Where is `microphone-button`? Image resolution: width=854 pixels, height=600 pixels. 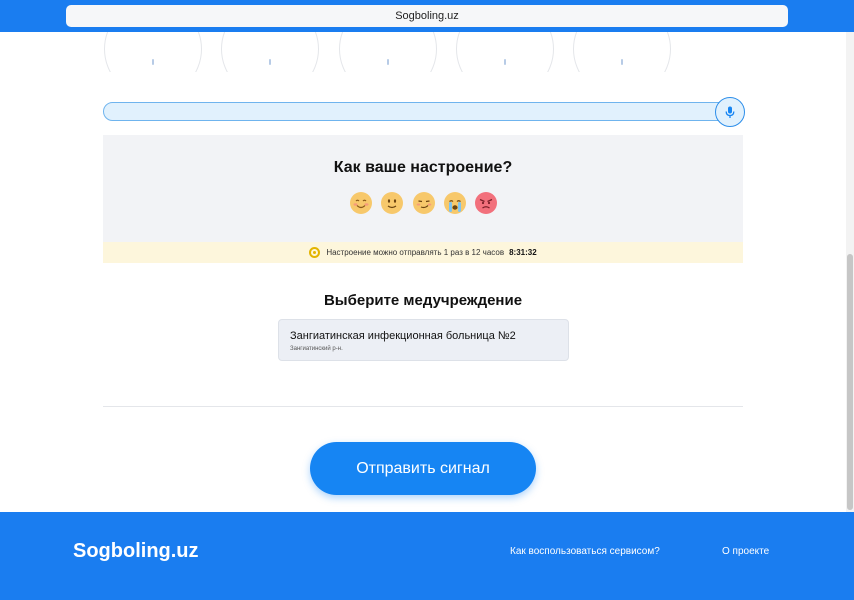
microphone-button is located at coordinates (730, 112).